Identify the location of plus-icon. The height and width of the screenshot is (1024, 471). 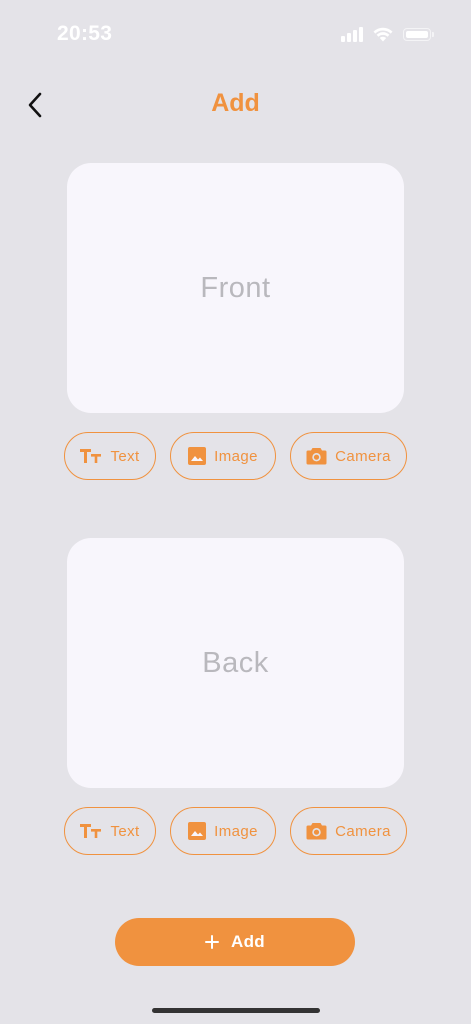
(212, 942).